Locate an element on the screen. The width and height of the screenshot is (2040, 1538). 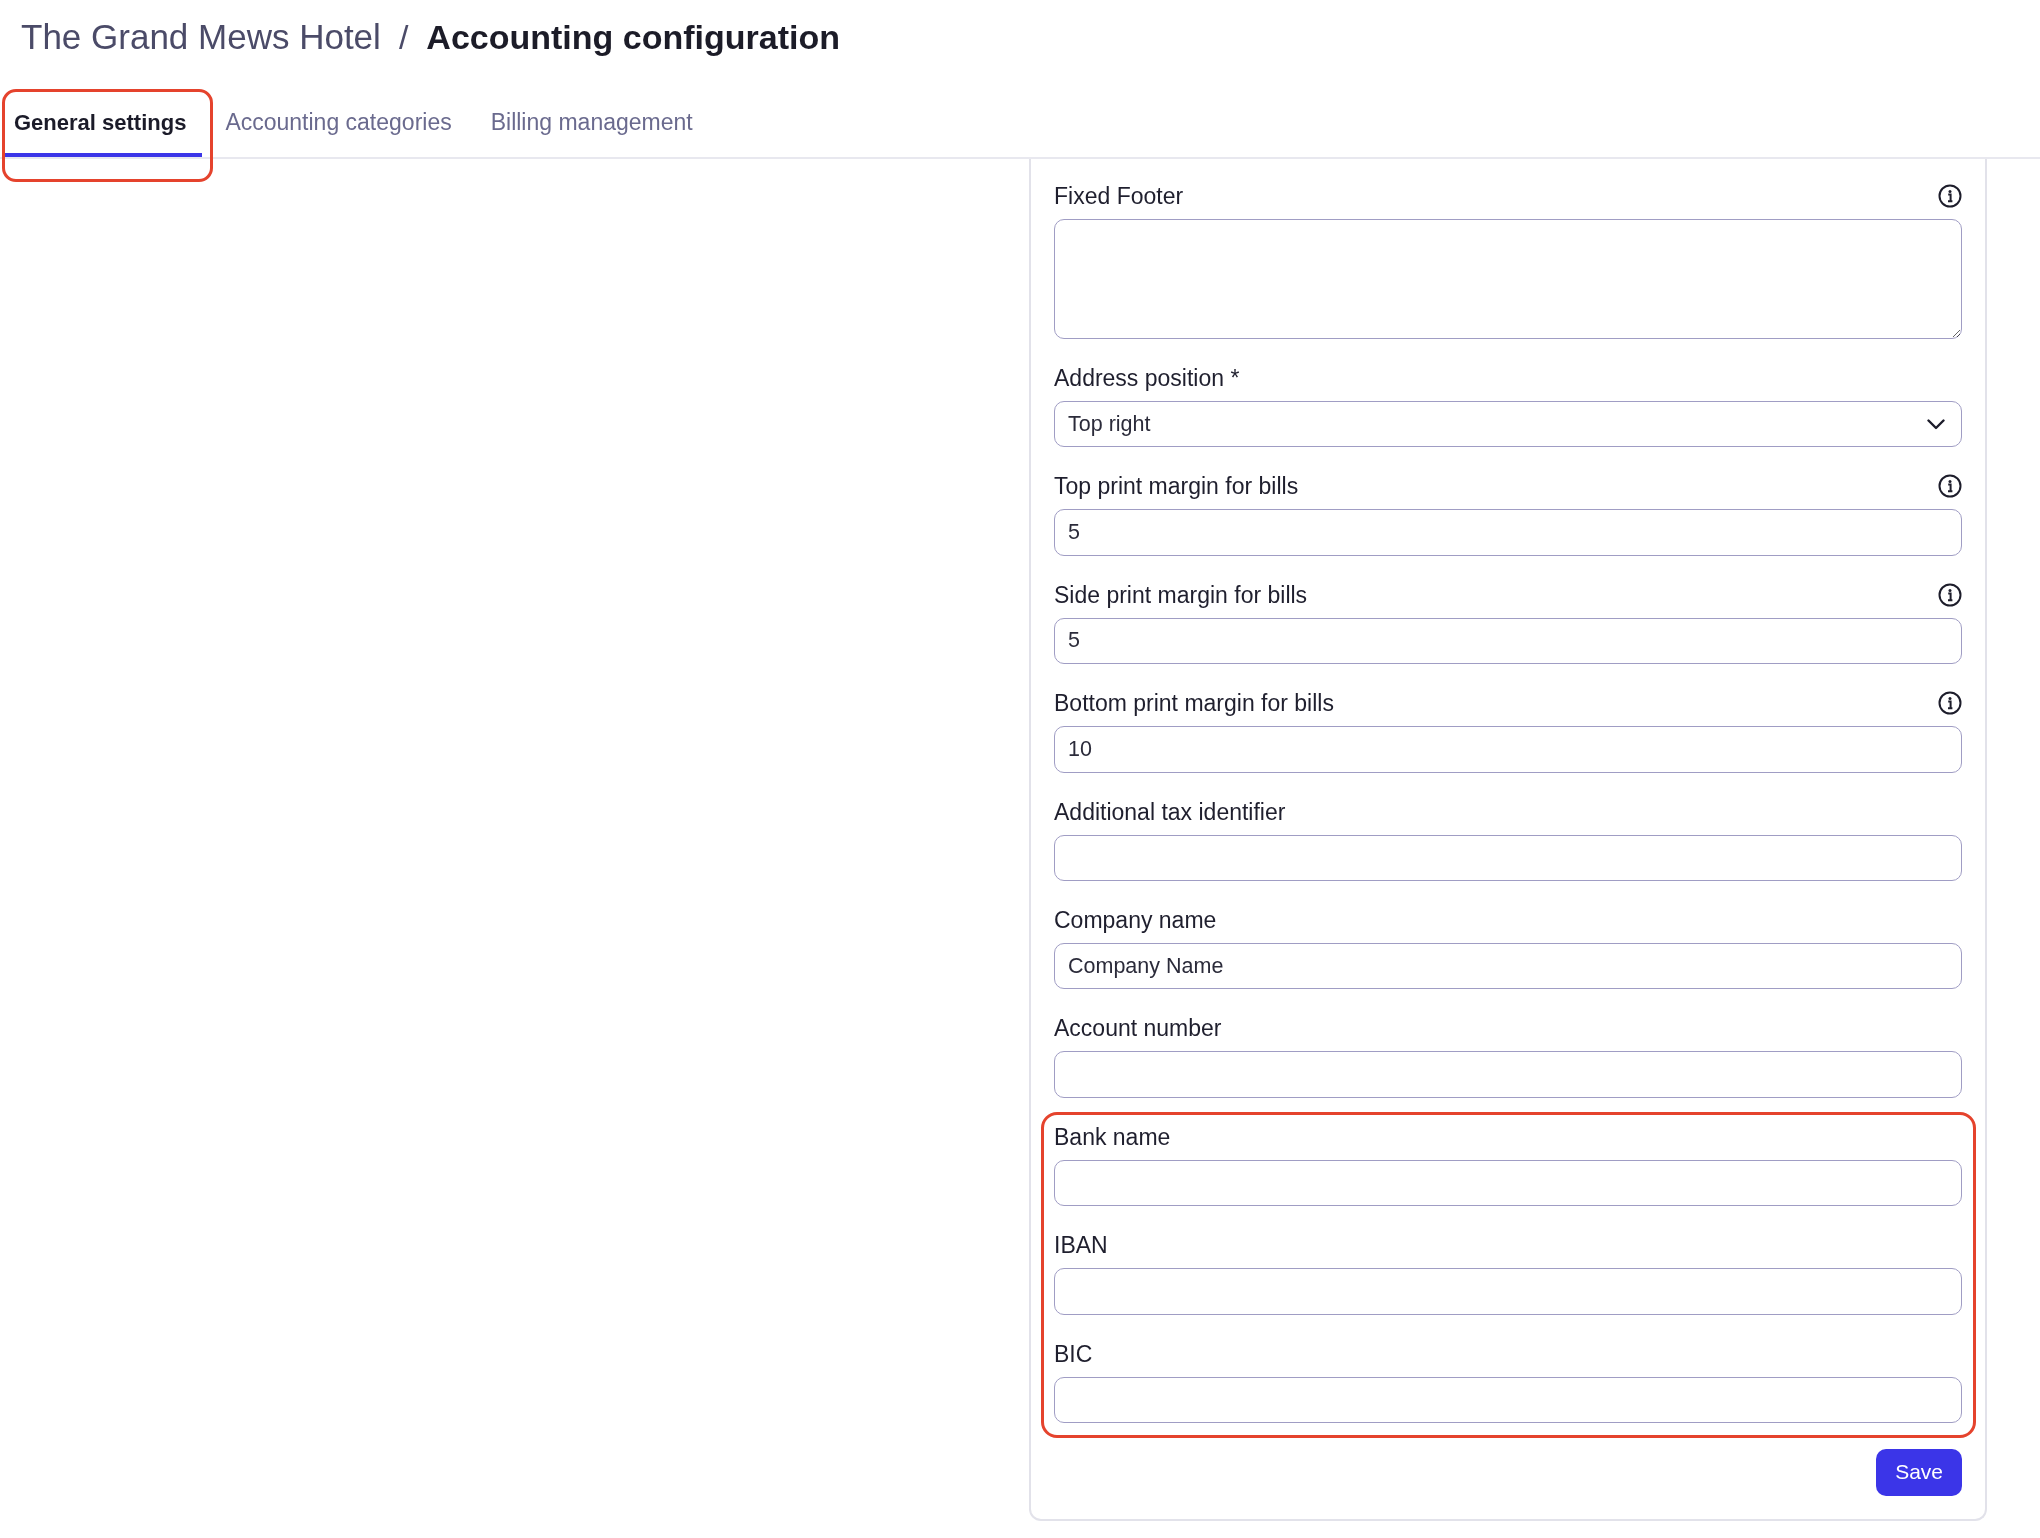
chevron-down-icon is located at coordinates (1936, 424).